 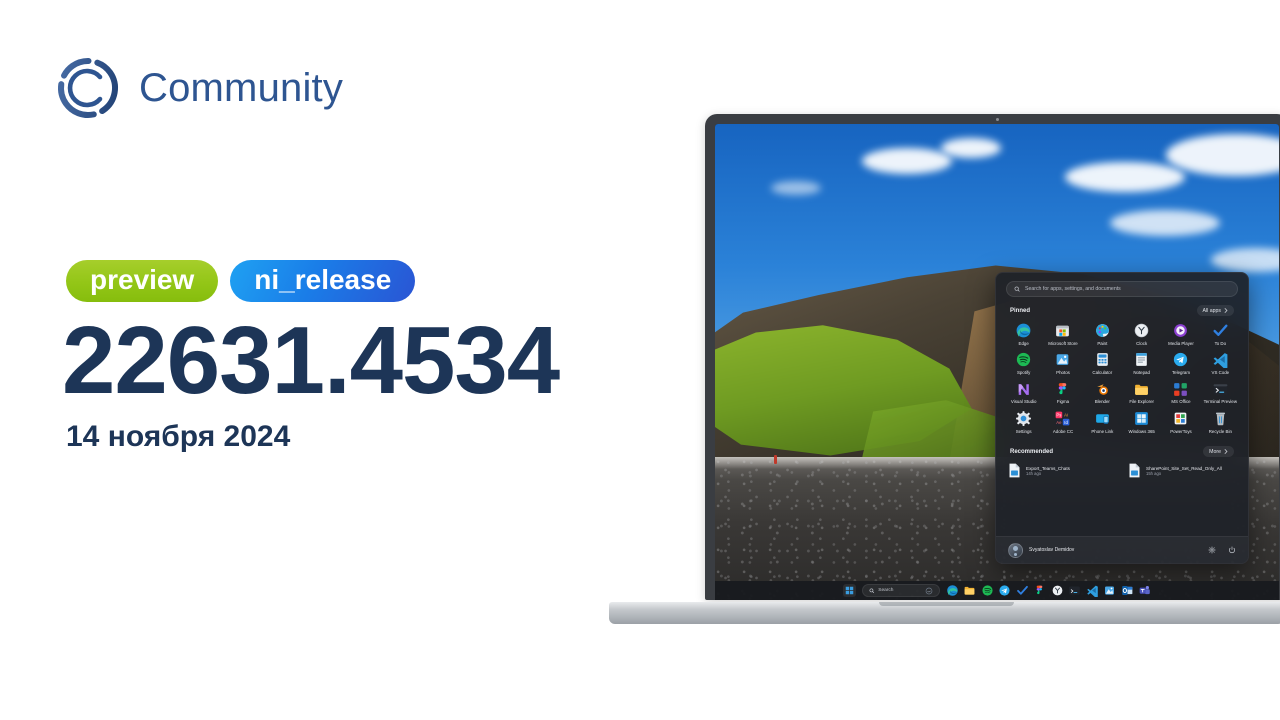 I want to click on copilot-icon, so click(x=929, y=591).